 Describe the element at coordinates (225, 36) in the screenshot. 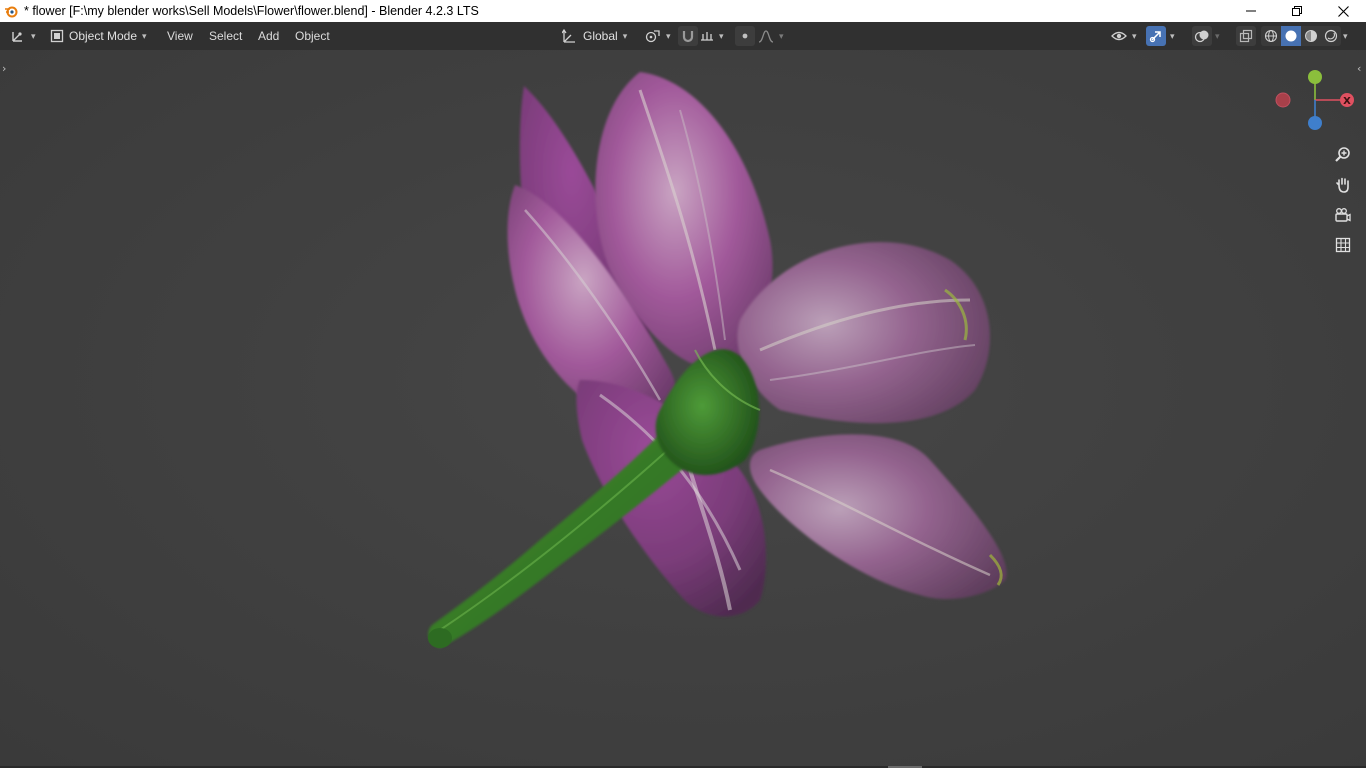

I see `menu-select: Select` at that location.